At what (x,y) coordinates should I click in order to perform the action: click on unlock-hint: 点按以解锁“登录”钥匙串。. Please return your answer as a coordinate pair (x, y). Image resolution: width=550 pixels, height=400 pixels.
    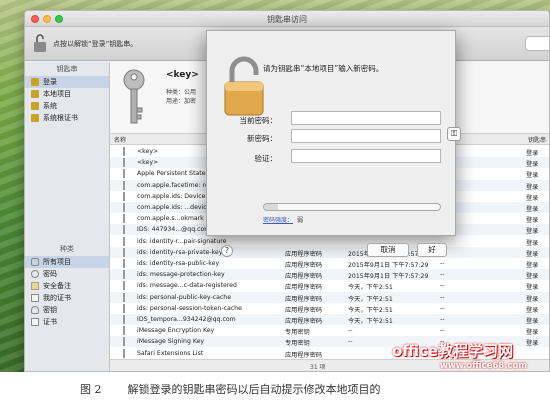
    Looking at the image, I should click on (95, 44).